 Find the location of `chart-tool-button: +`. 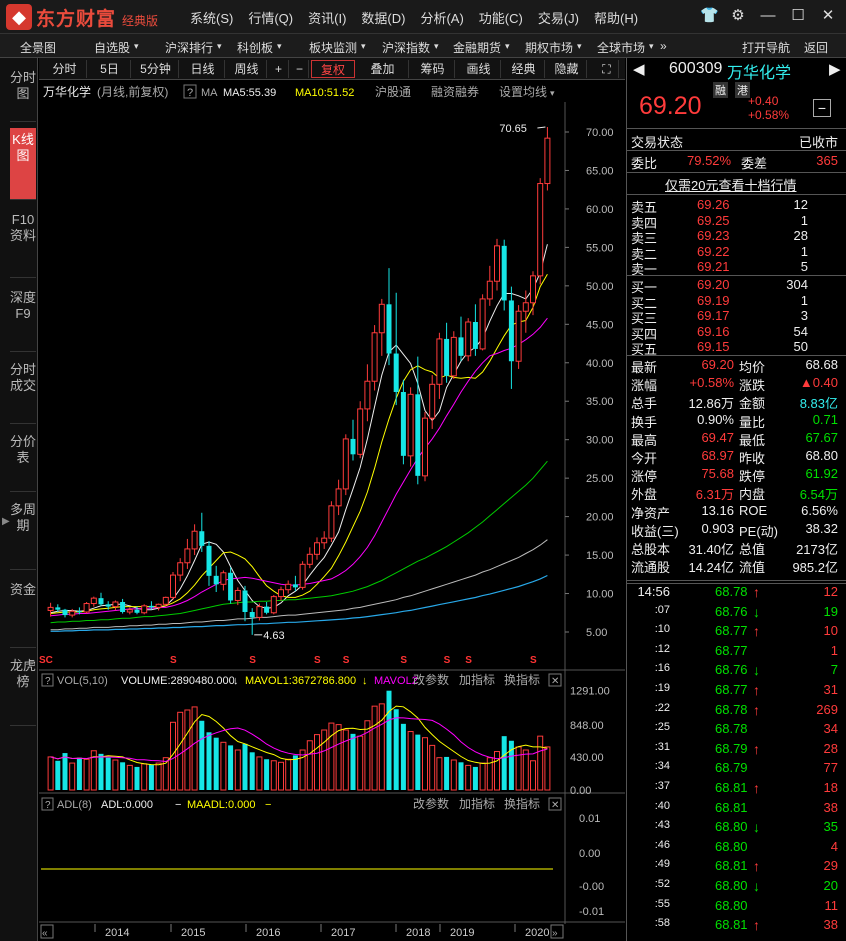

chart-tool-button: + is located at coordinates (279, 69).